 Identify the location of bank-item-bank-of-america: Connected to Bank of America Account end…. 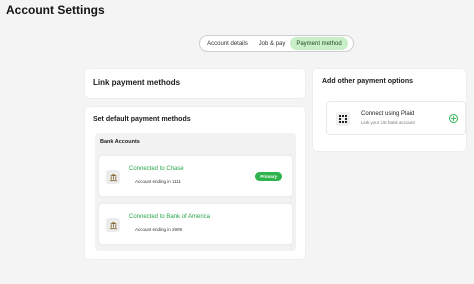
(195, 224).